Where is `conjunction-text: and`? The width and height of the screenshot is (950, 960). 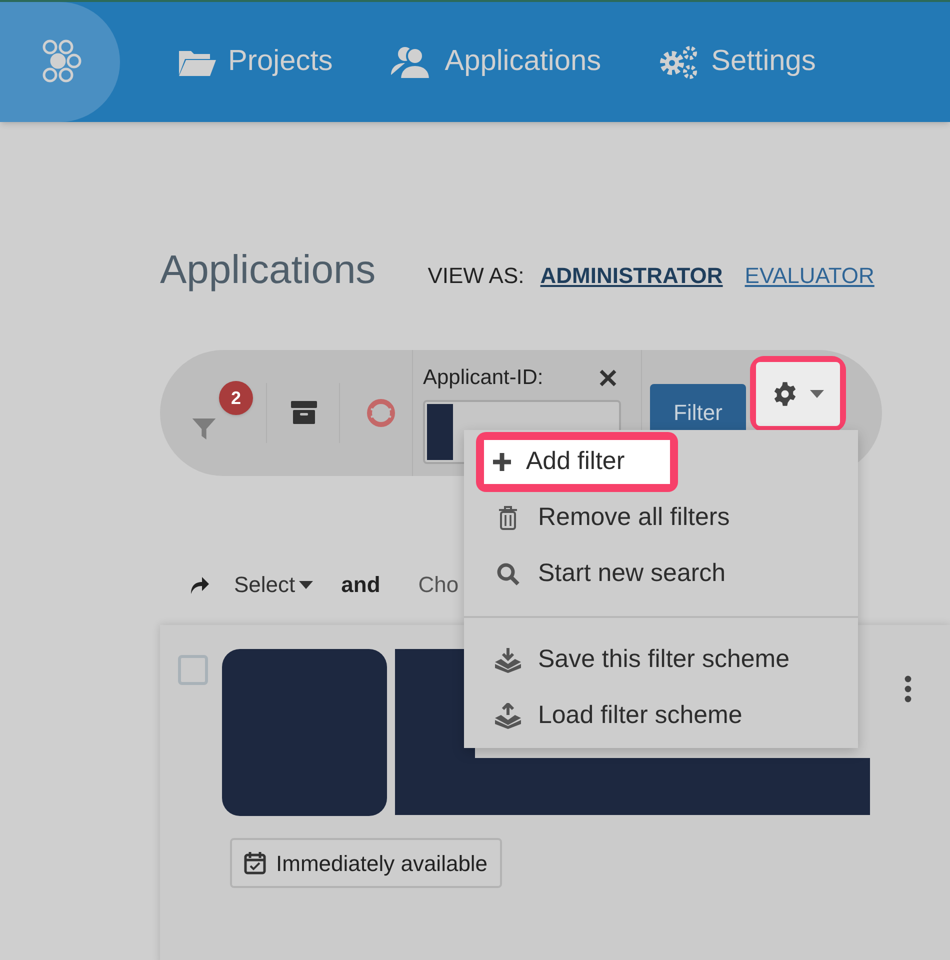
conjunction-text: and is located at coordinates (360, 585).